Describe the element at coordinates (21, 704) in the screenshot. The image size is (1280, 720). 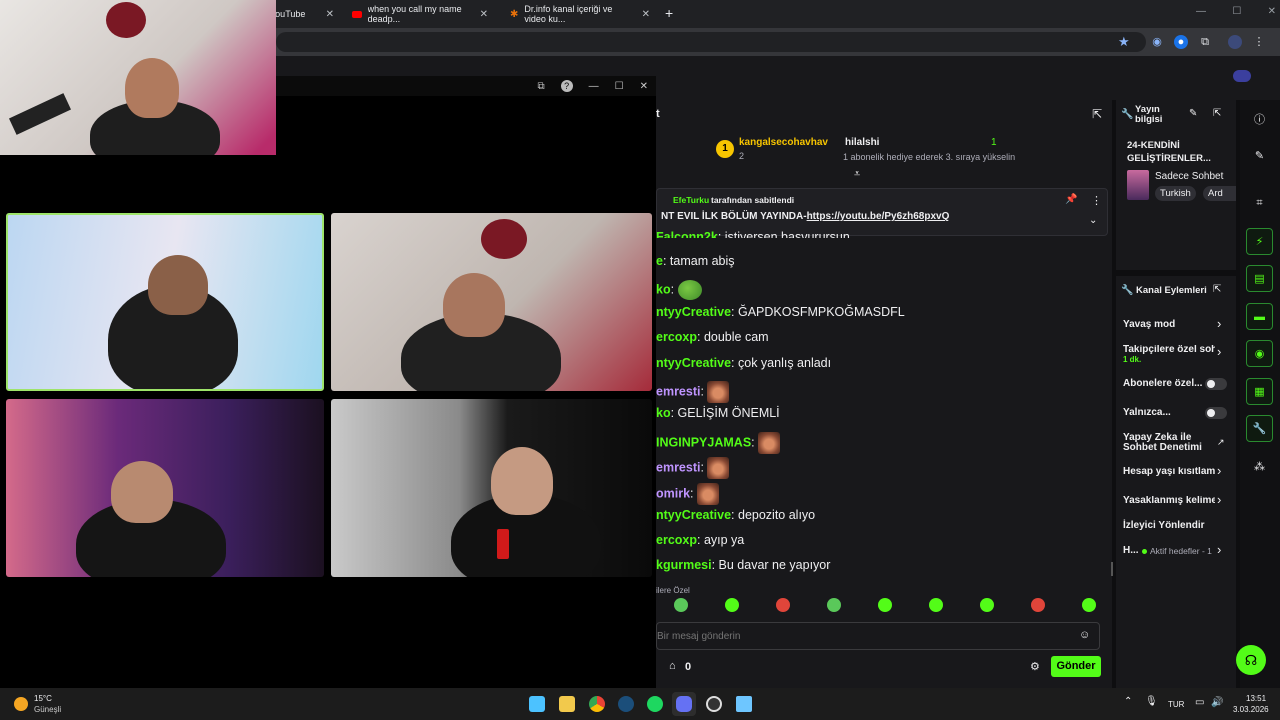
I see `weather-sun-icon` at that location.